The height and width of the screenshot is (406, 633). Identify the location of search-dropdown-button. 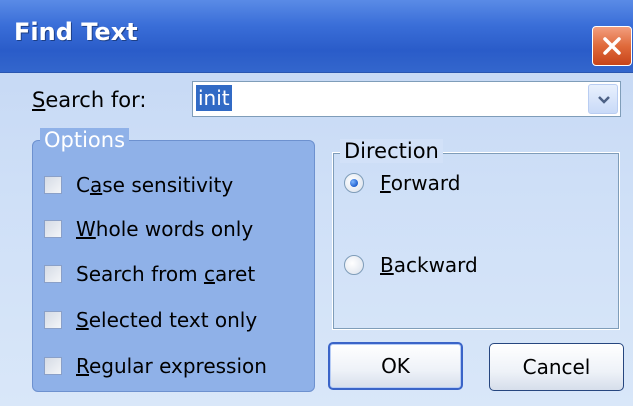
(603, 99).